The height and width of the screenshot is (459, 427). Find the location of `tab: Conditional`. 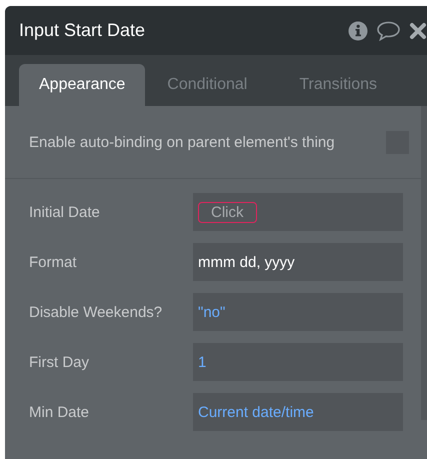

tab: Conditional is located at coordinates (207, 85).